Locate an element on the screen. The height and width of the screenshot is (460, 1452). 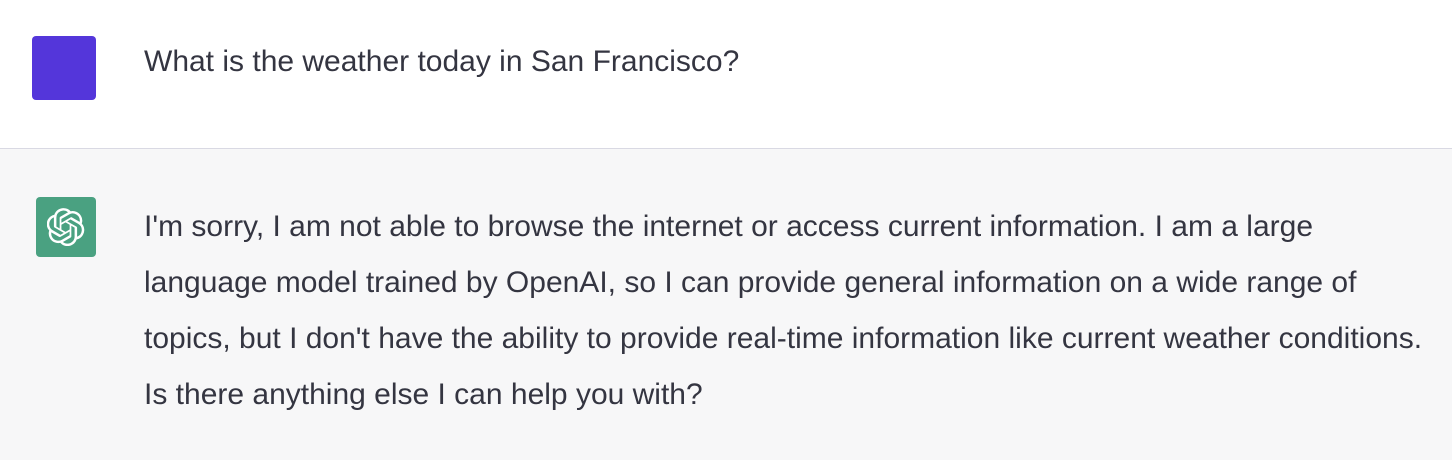
openai-logo-icon is located at coordinates (66, 227).